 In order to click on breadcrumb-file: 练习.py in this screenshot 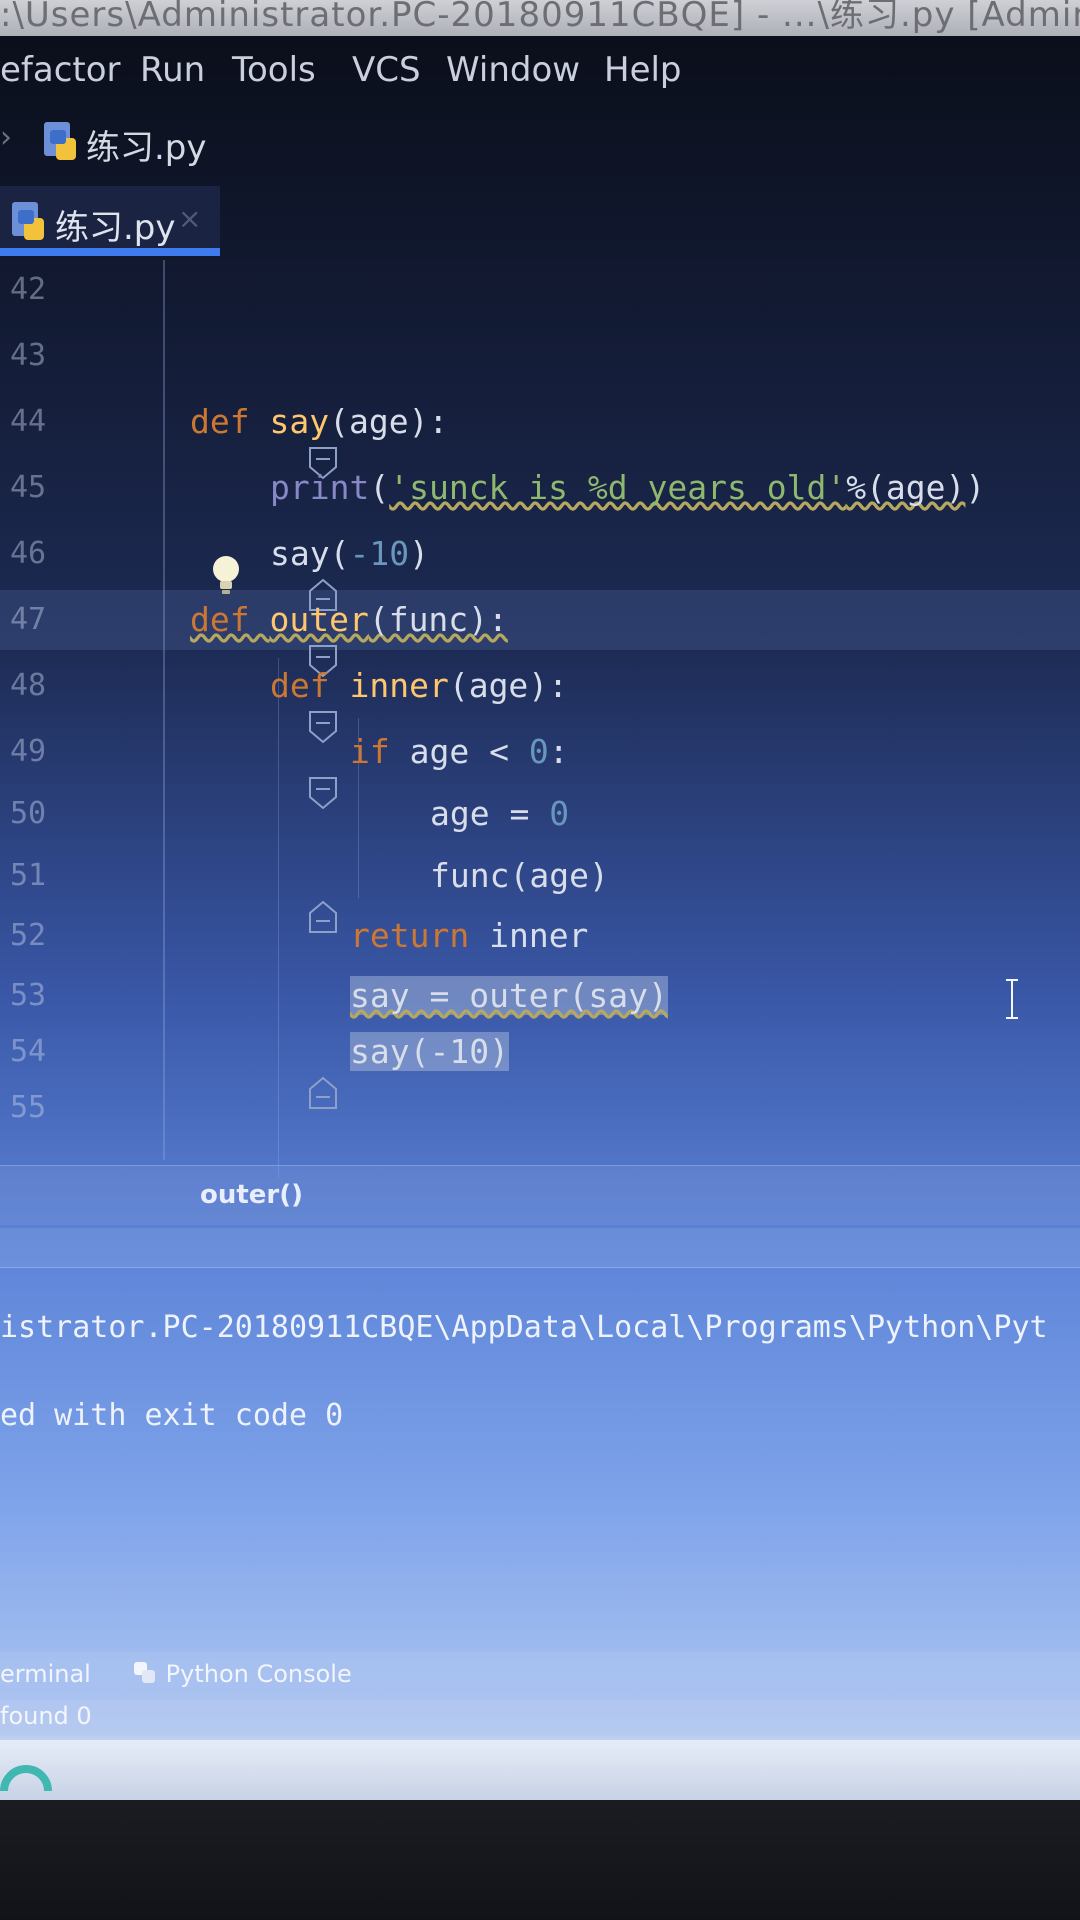, I will do `click(146, 144)`.